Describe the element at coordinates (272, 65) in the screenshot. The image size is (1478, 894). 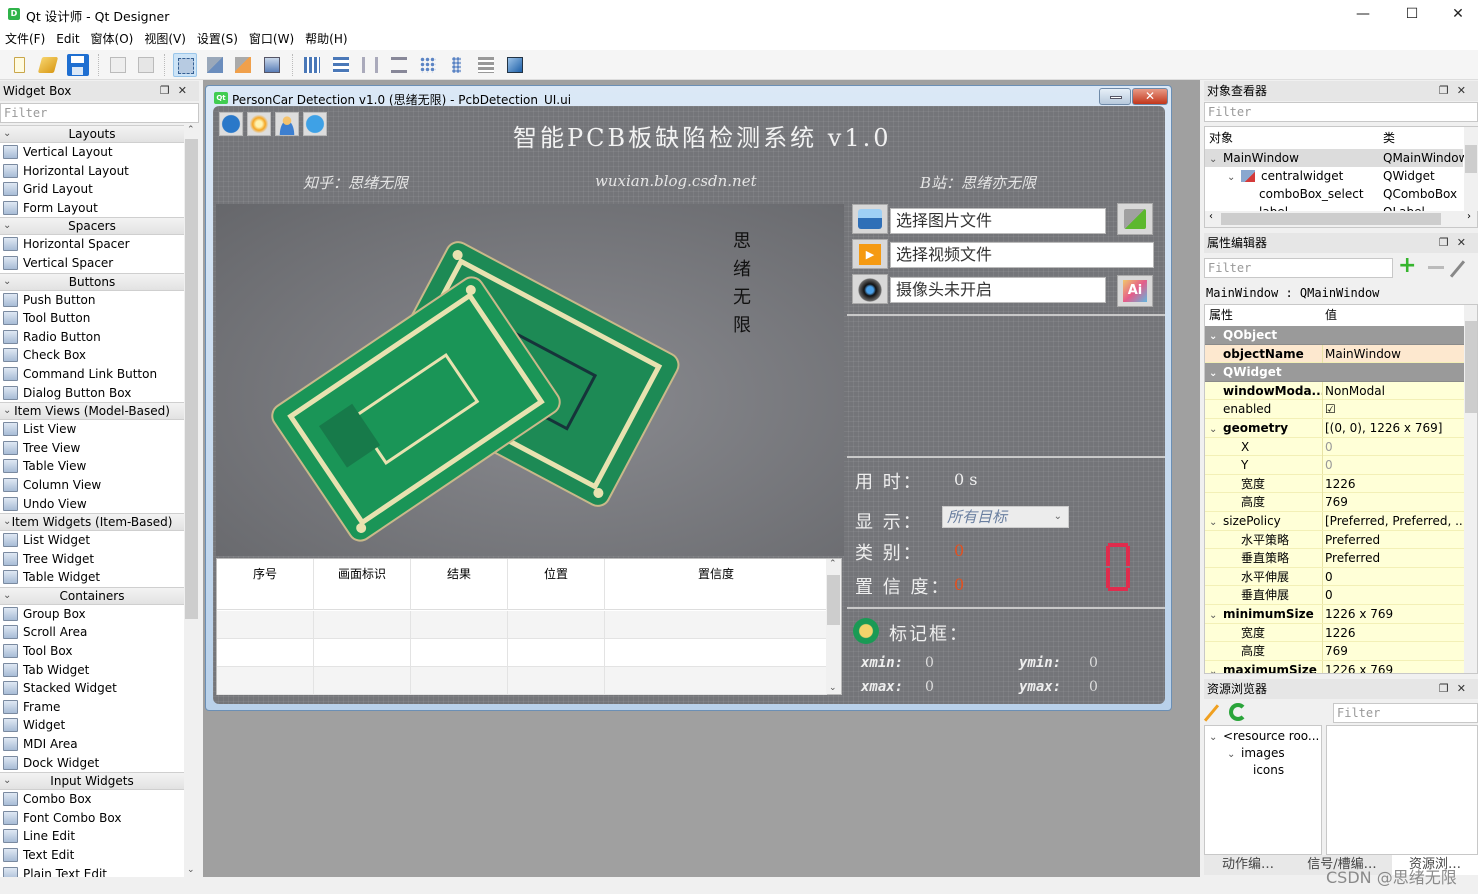
I see `edit-tab-order-button` at that location.